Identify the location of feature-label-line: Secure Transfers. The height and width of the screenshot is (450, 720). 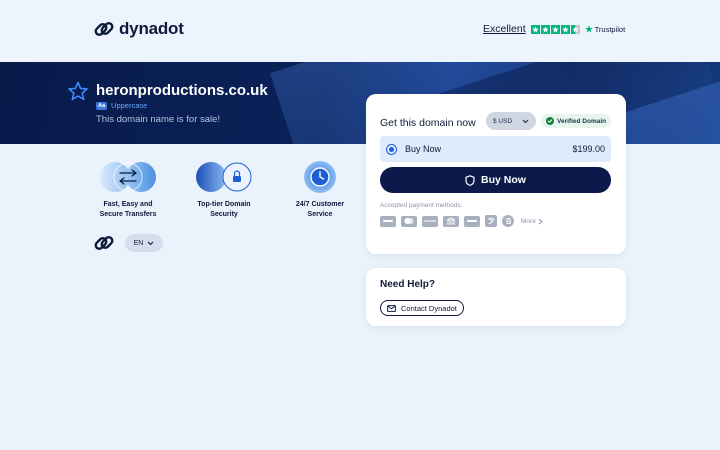
(128, 214).